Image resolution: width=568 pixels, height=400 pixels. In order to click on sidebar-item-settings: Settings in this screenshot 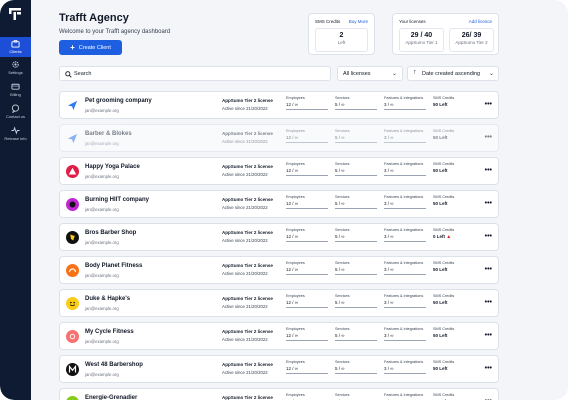, I will do `click(15, 68)`.